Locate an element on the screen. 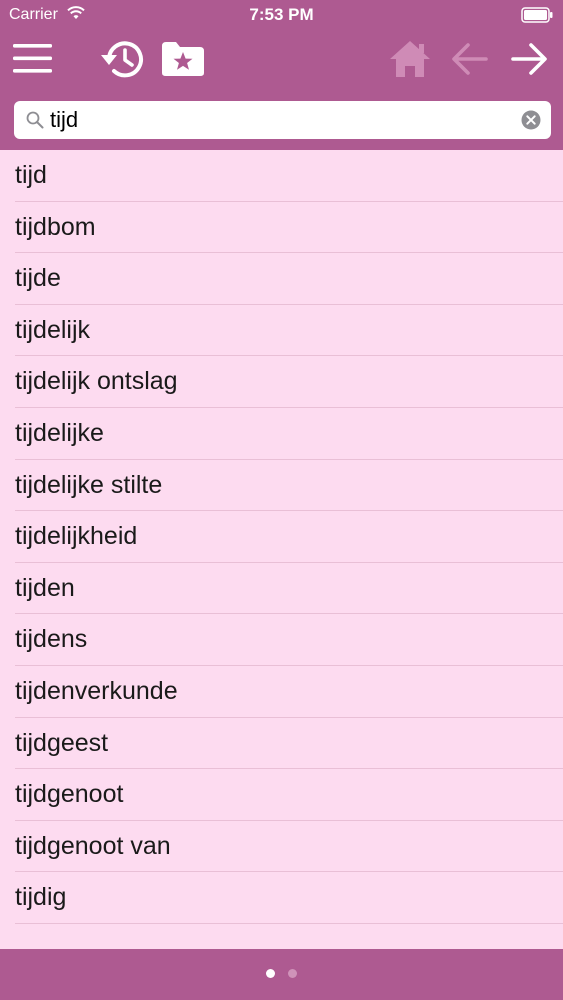 This screenshot has height=1000, width=563. word-label: tijdelijkheid is located at coordinates (76, 536).